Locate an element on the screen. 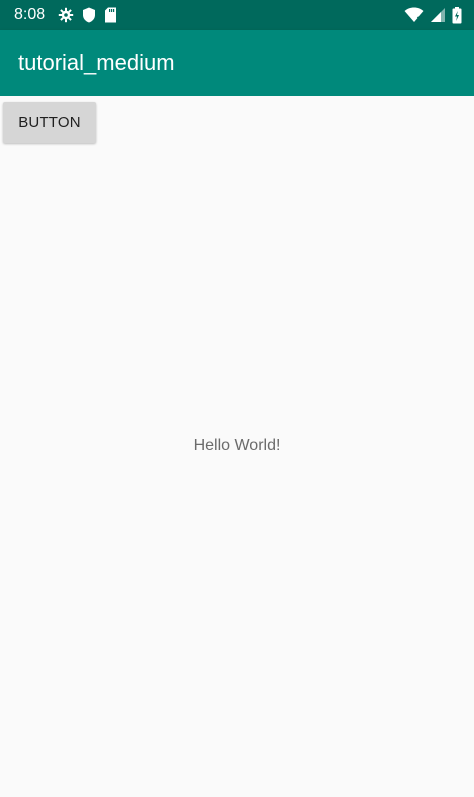 The height and width of the screenshot is (797, 474). main-button: BUTTON is located at coordinates (49, 122).